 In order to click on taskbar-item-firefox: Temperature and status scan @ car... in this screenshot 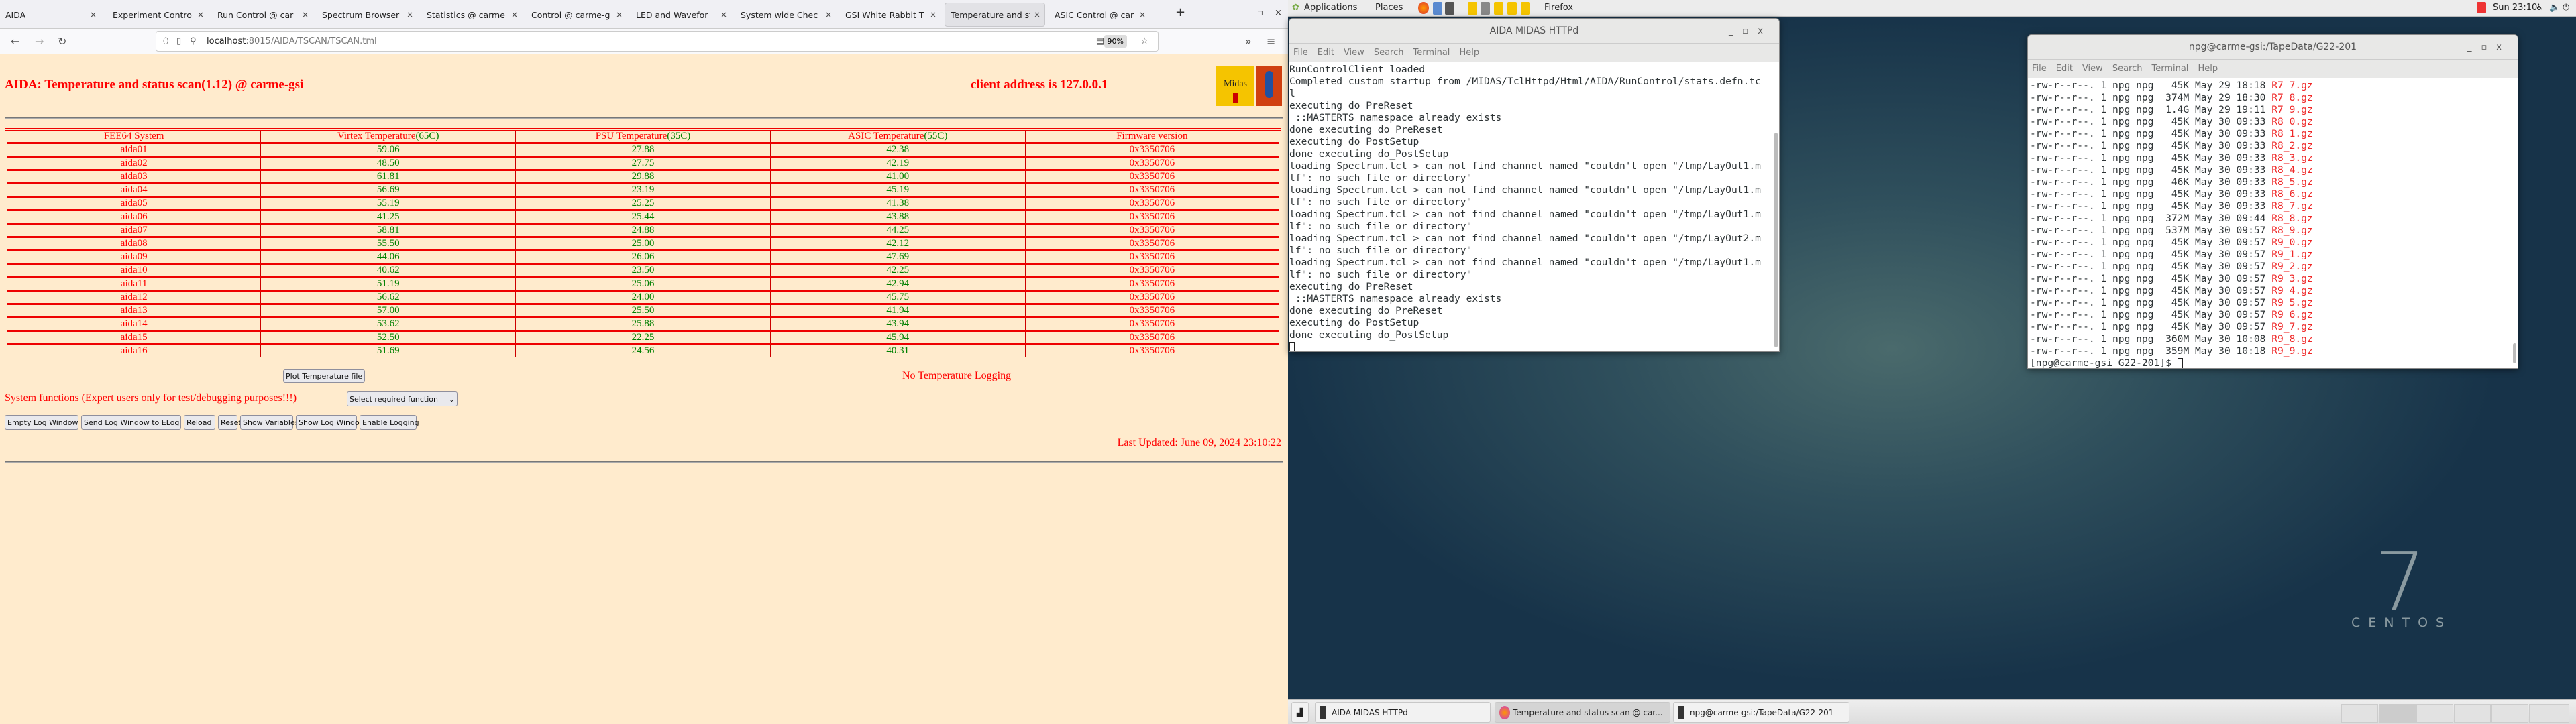, I will do `click(1582, 712)`.